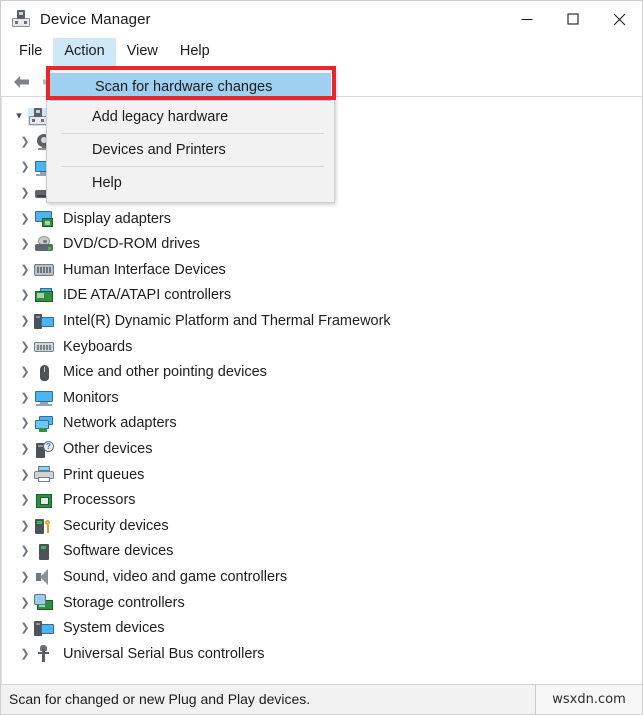  Describe the element at coordinates (619, 19) in the screenshot. I see `close-icon` at that location.